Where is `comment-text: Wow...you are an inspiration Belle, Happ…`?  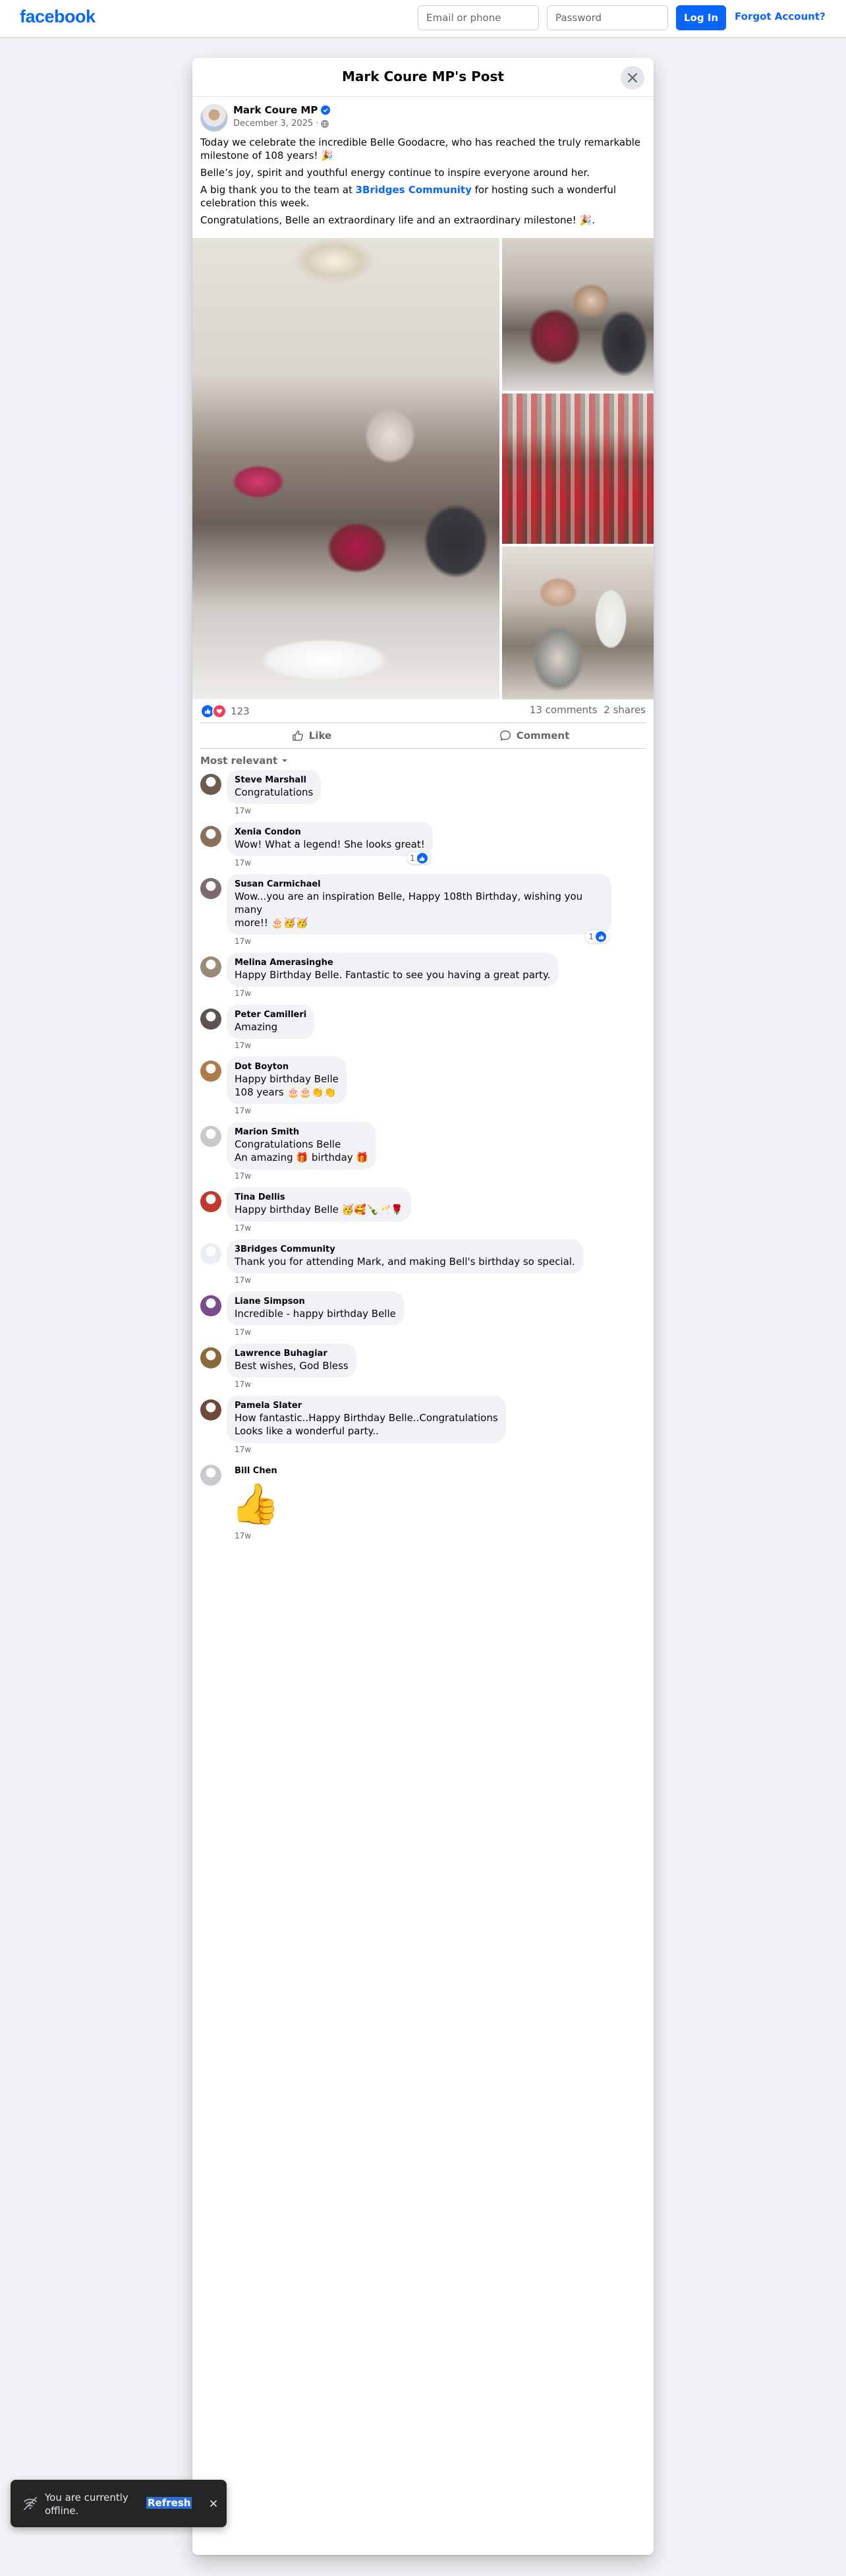 comment-text: Wow...you are an inspiration Belle, Happ… is located at coordinates (409, 903).